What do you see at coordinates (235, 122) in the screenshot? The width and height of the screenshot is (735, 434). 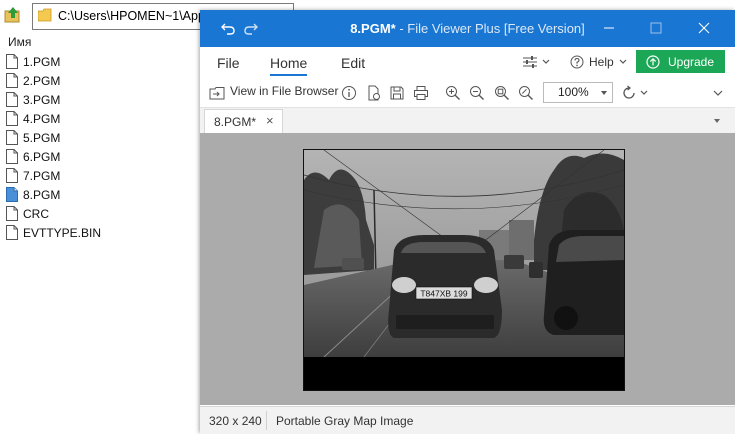 I see `tab-label: 8.PGM*` at bounding box center [235, 122].